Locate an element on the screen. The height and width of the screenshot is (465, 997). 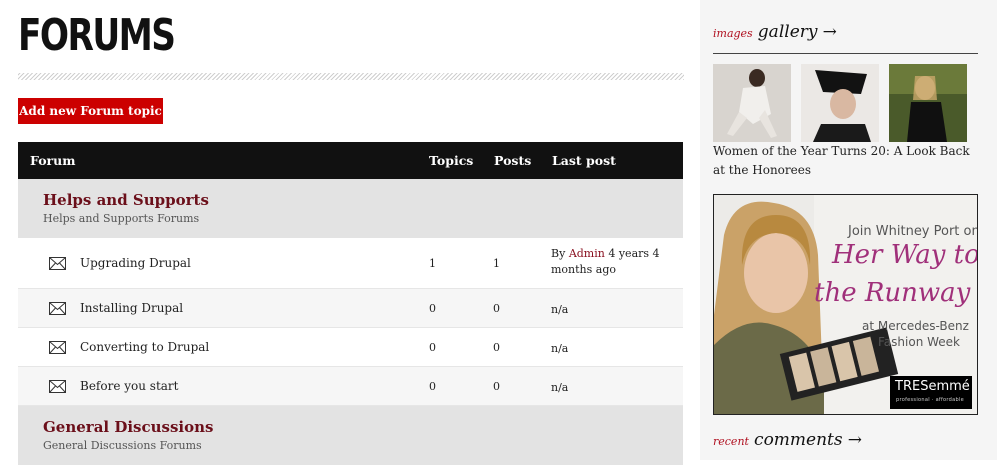
comments-heading: recent comments → is located at coordinates (787, 440).